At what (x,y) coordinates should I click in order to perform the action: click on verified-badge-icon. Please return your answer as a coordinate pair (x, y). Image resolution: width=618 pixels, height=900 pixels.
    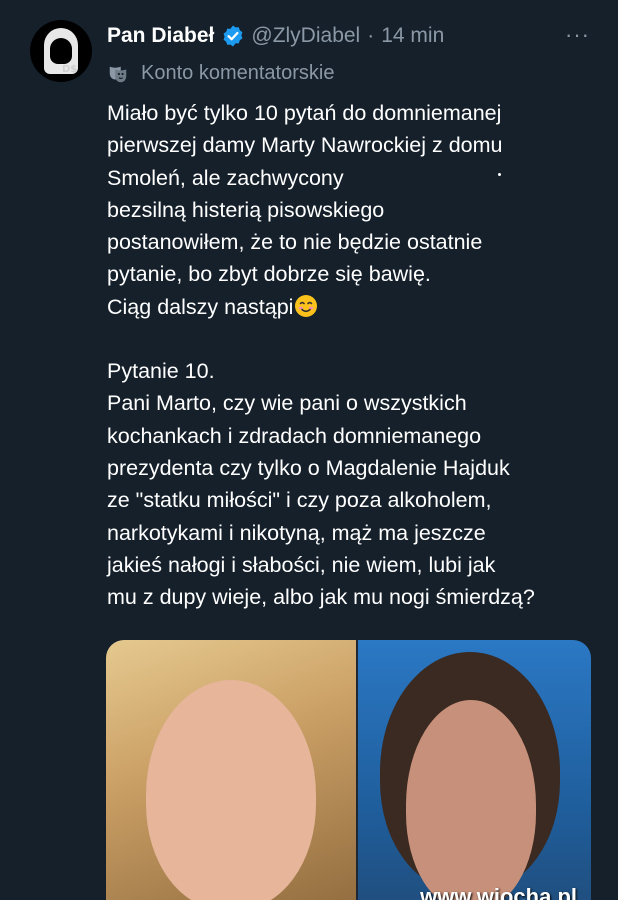
    Looking at the image, I should click on (233, 36).